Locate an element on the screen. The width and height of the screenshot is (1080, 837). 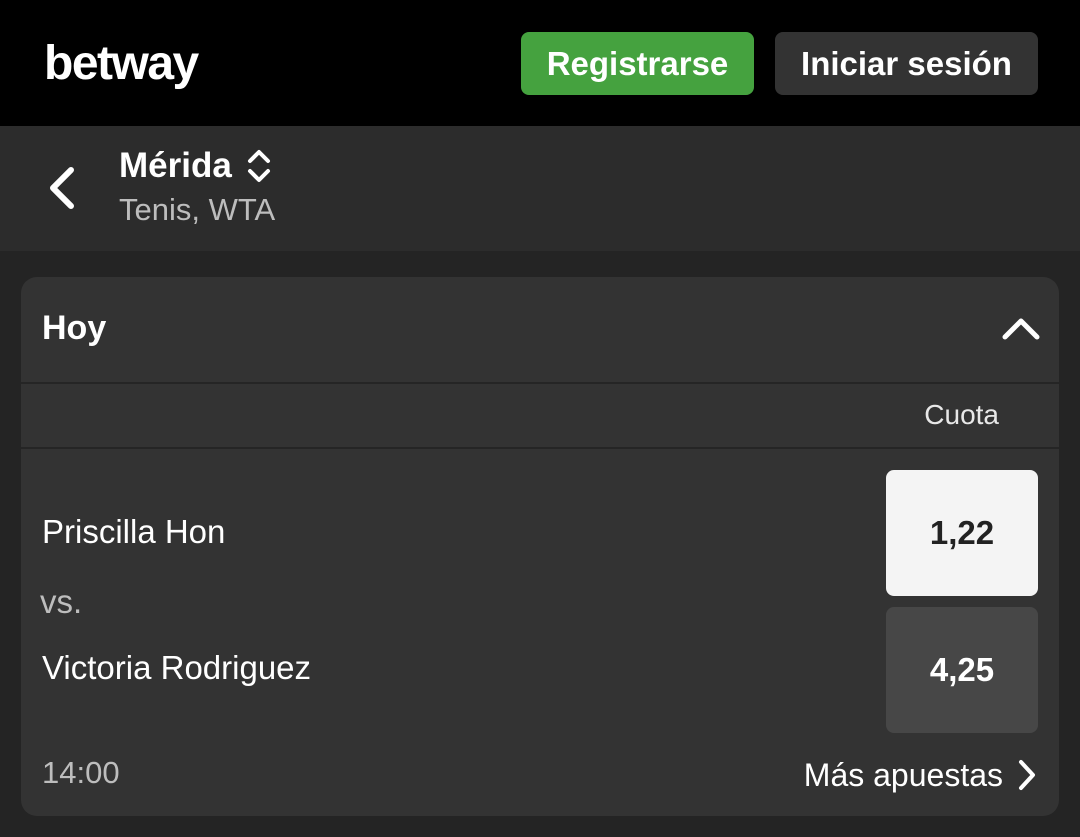
versus-label: vs. is located at coordinates (61, 601).